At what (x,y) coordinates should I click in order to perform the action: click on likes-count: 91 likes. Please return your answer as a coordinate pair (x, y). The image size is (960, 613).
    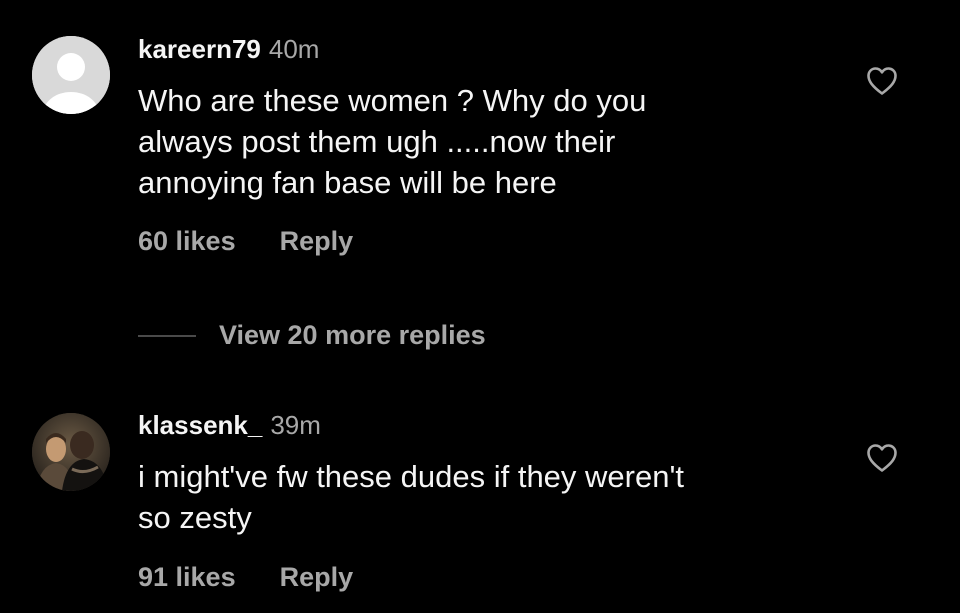
    Looking at the image, I should click on (187, 577).